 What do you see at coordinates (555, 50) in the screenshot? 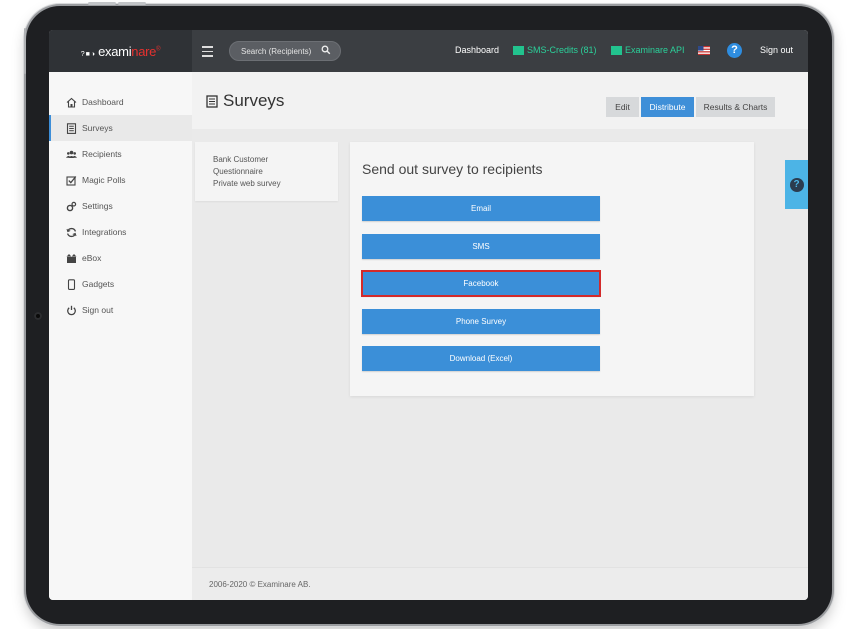
I see `sms-credits-link: SMS-Credits (81)` at bounding box center [555, 50].